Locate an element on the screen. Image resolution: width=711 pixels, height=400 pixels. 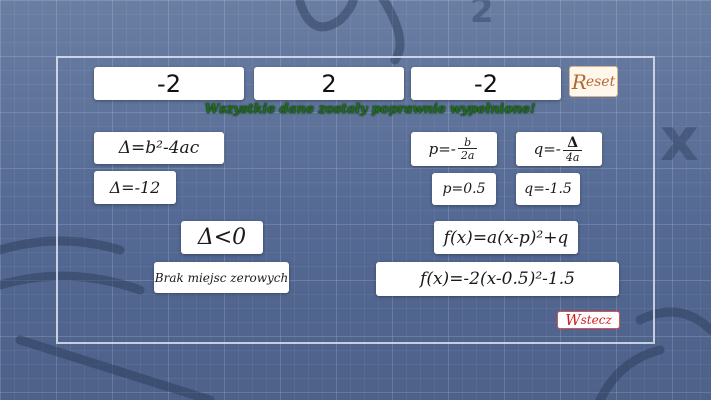
vertex-result: f(x)=-2(x-0.5)²-1.5 is located at coordinates (497, 279).